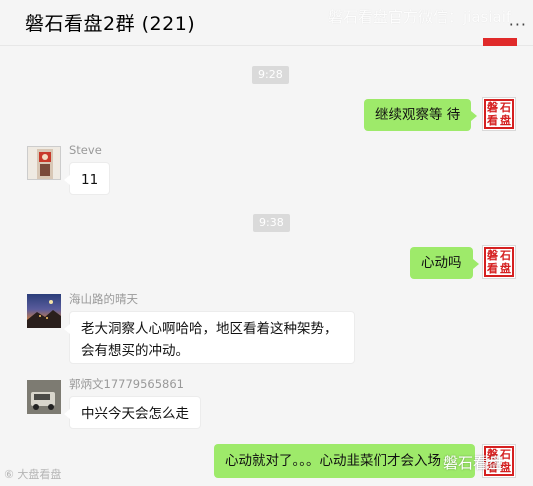 The width and height of the screenshot is (533, 486). What do you see at coordinates (132, 412) in the screenshot?
I see `message-bubble-other: 中兴今天会怎么走` at bounding box center [132, 412].